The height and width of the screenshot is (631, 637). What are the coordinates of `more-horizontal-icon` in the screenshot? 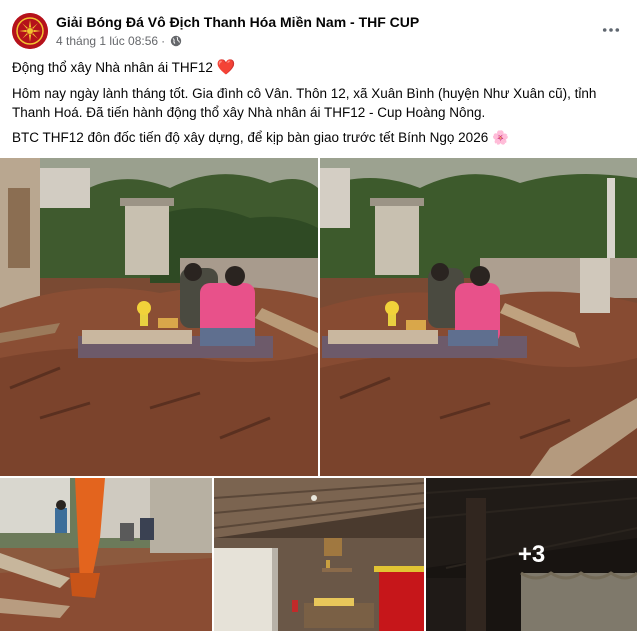 It's located at (611, 30).